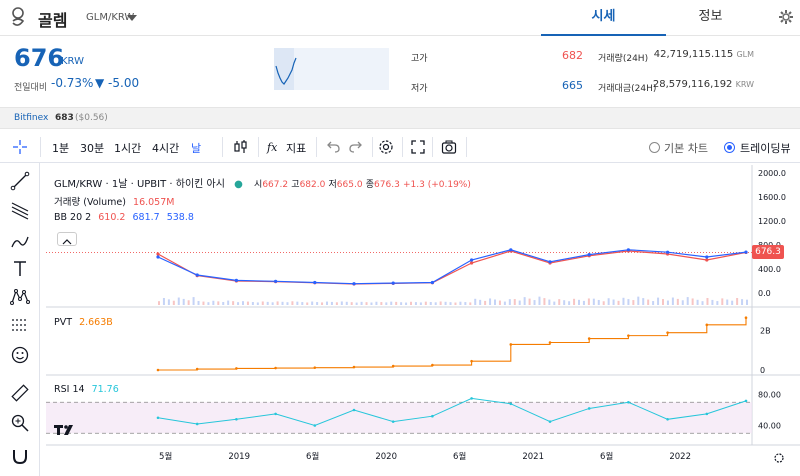 This screenshot has height=476, width=800. What do you see at coordinates (73, 217) in the screenshot?
I see `bb-legend-label: BB 20 2` at bounding box center [73, 217].